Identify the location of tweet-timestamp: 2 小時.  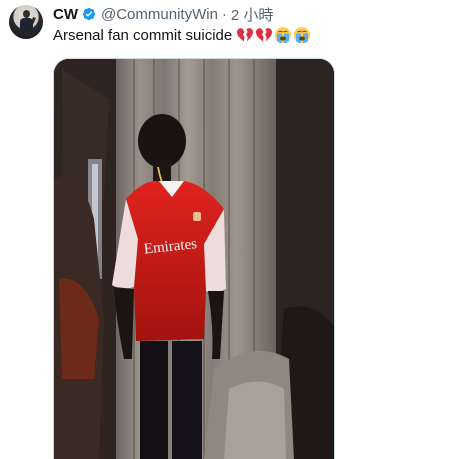
(252, 14).